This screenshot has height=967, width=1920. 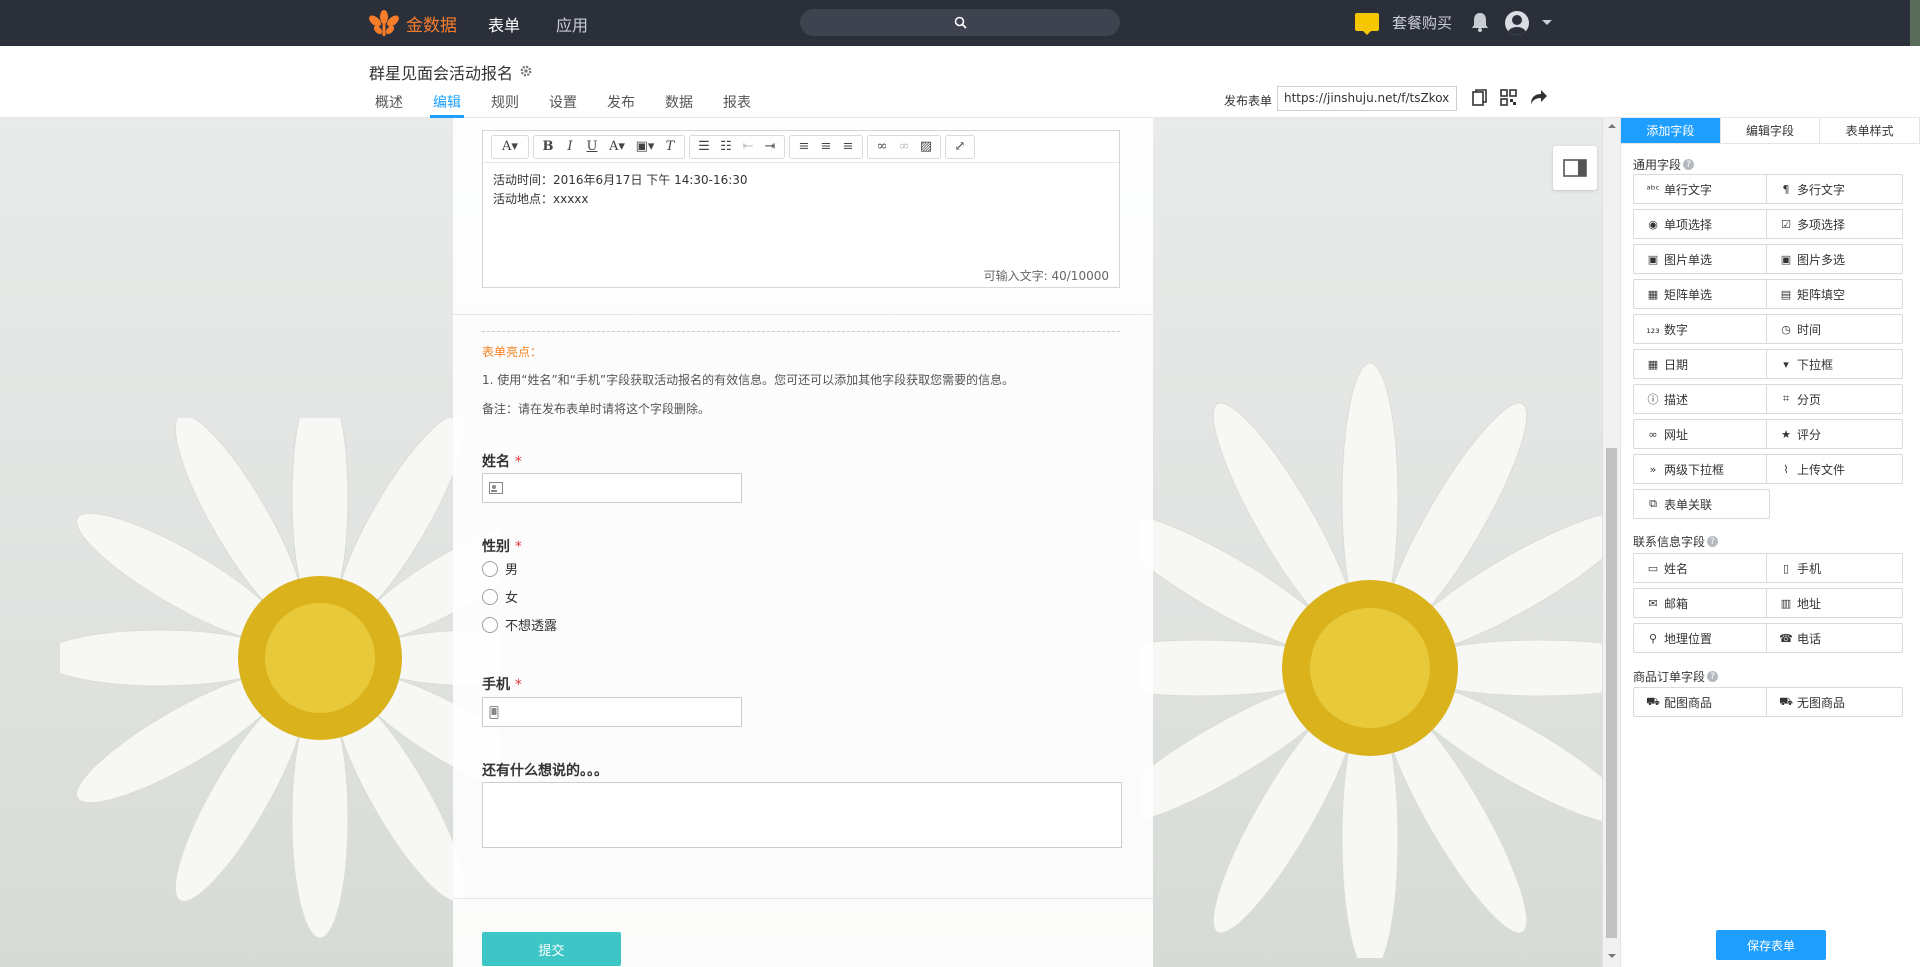 I want to click on align-right-icon: ≡, so click(x=848, y=147).